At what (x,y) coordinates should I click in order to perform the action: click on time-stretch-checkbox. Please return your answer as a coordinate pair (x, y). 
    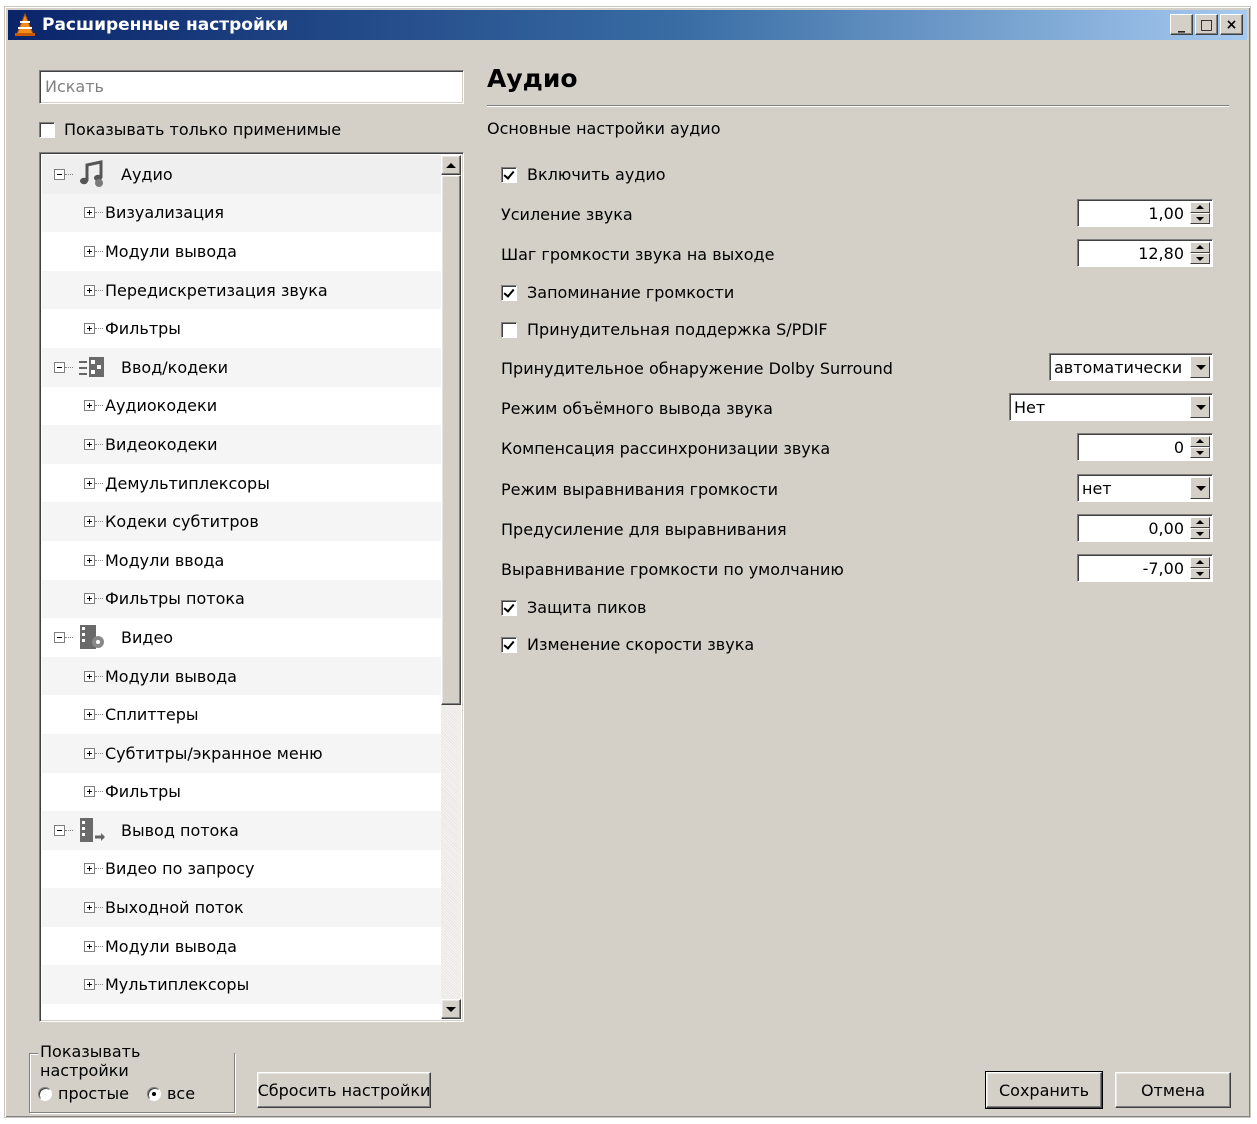
    Looking at the image, I should click on (509, 644).